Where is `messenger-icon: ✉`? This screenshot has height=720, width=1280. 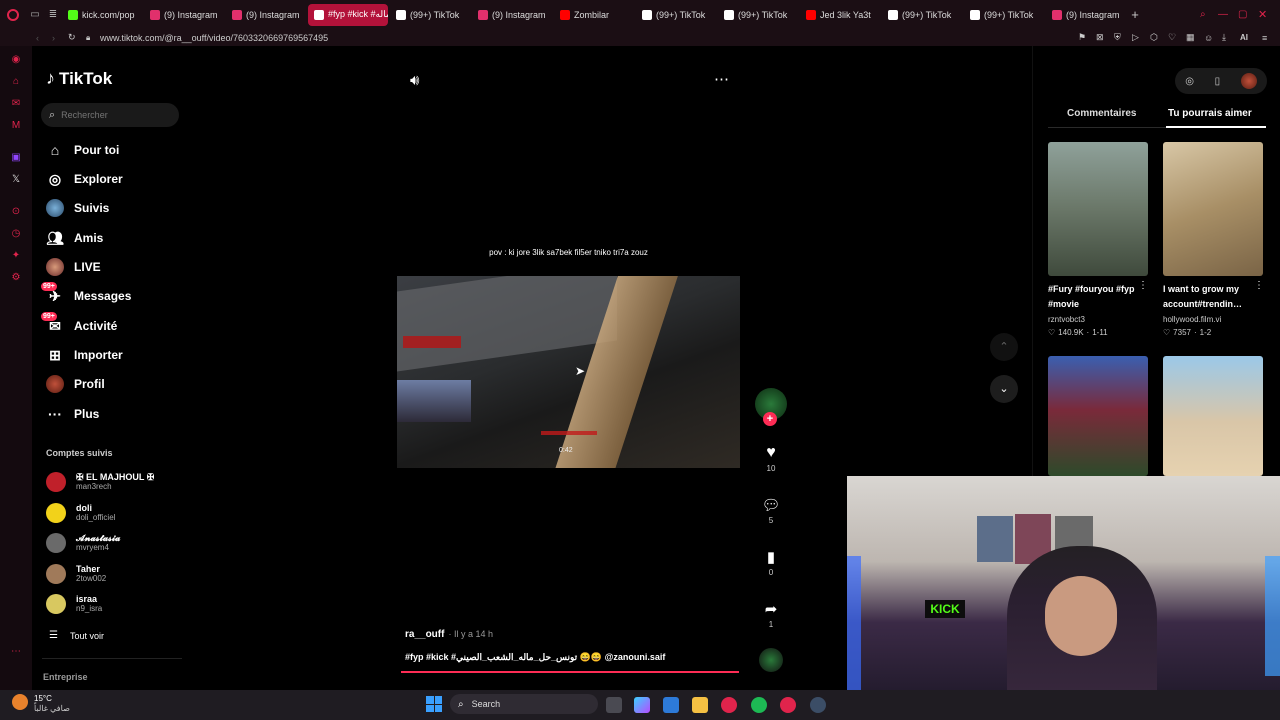
messenger-icon: ✉ is located at coordinates (16, 104).